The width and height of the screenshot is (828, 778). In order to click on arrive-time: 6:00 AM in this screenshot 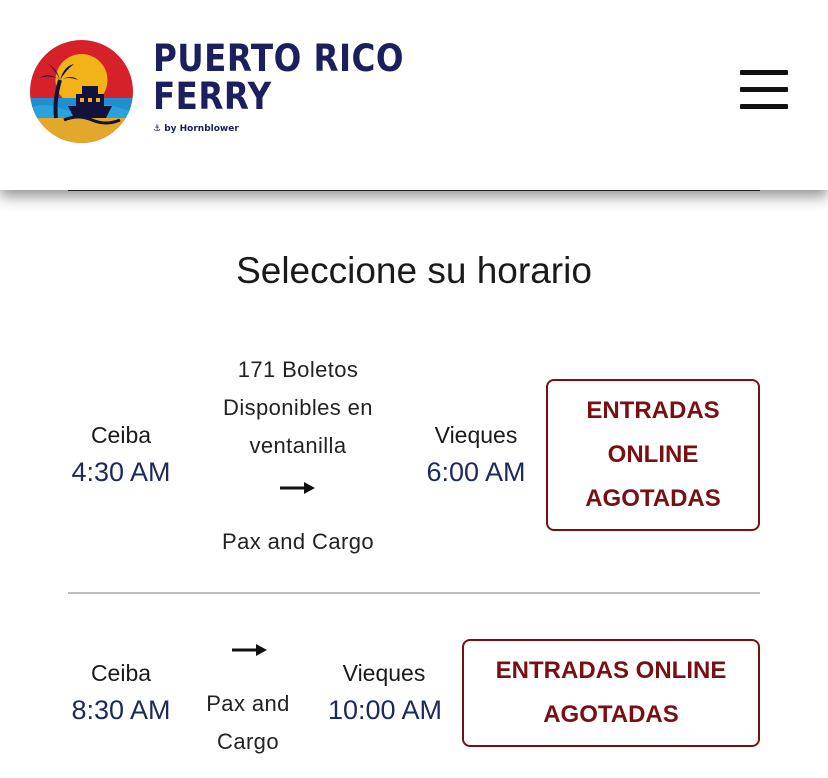, I will do `click(476, 472)`.